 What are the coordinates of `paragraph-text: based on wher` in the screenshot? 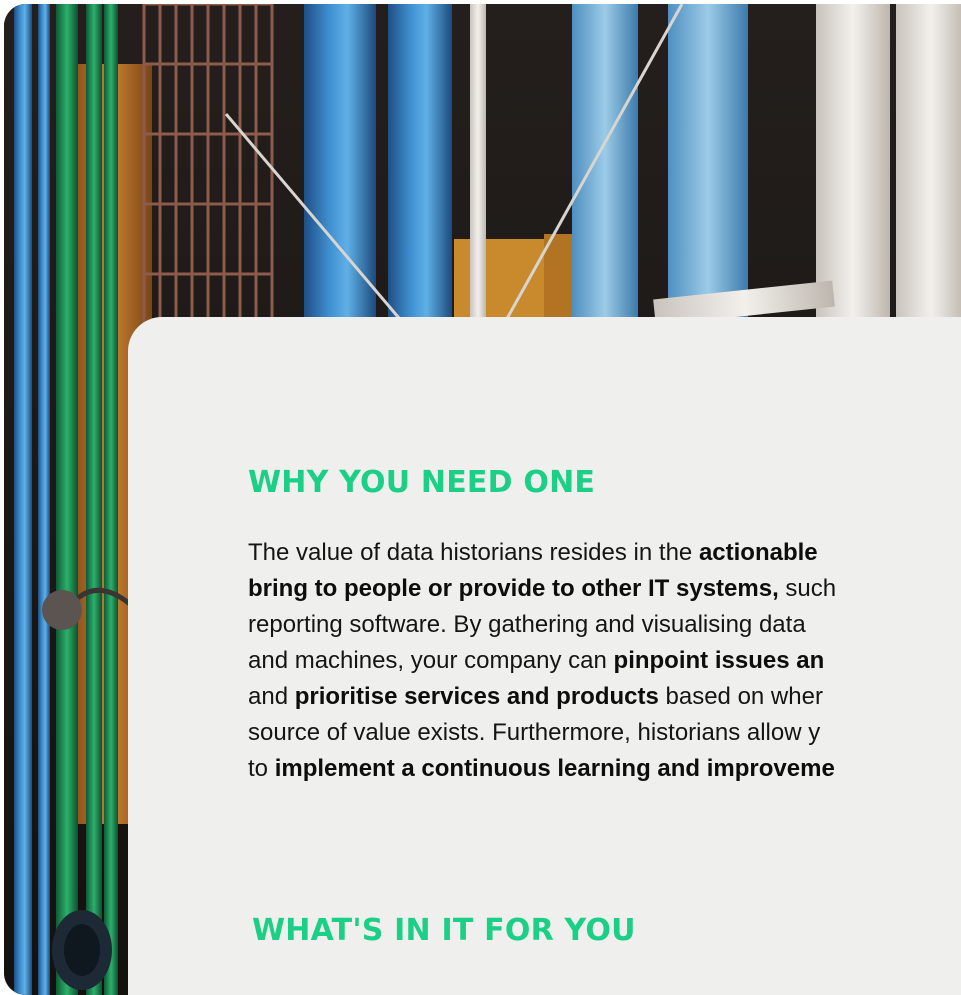 It's located at (740, 696).